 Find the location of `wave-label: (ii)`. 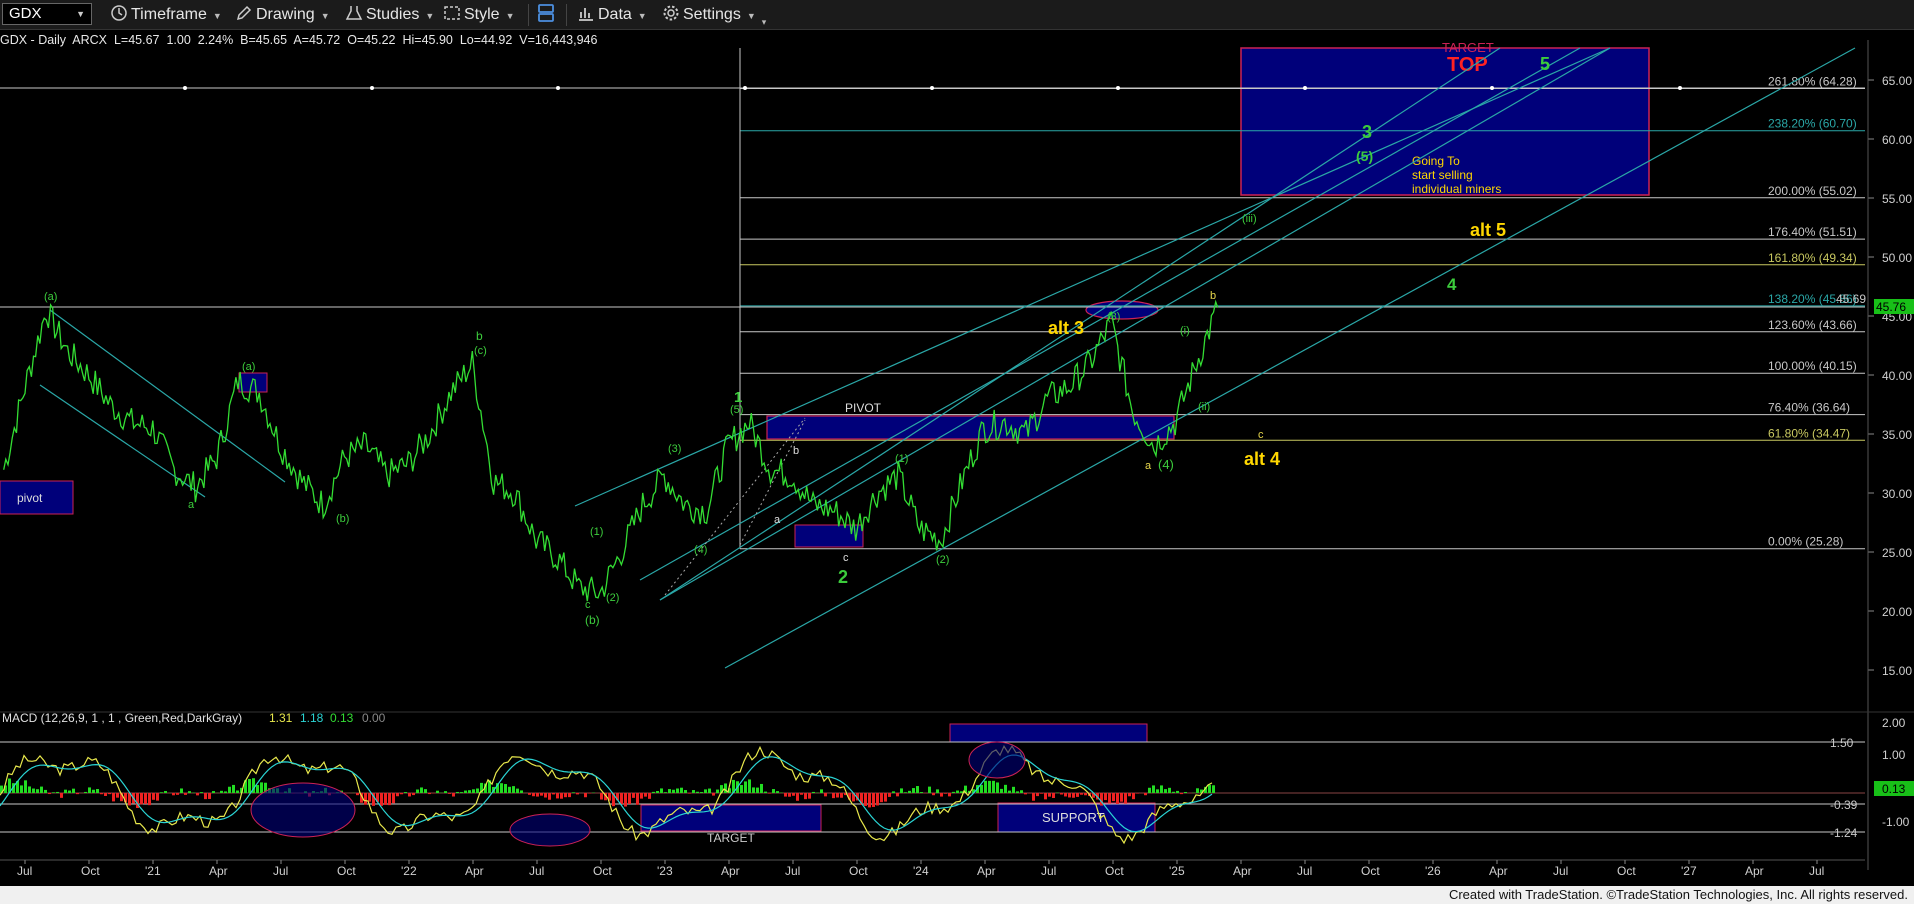

wave-label: (ii) is located at coordinates (1204, 407).